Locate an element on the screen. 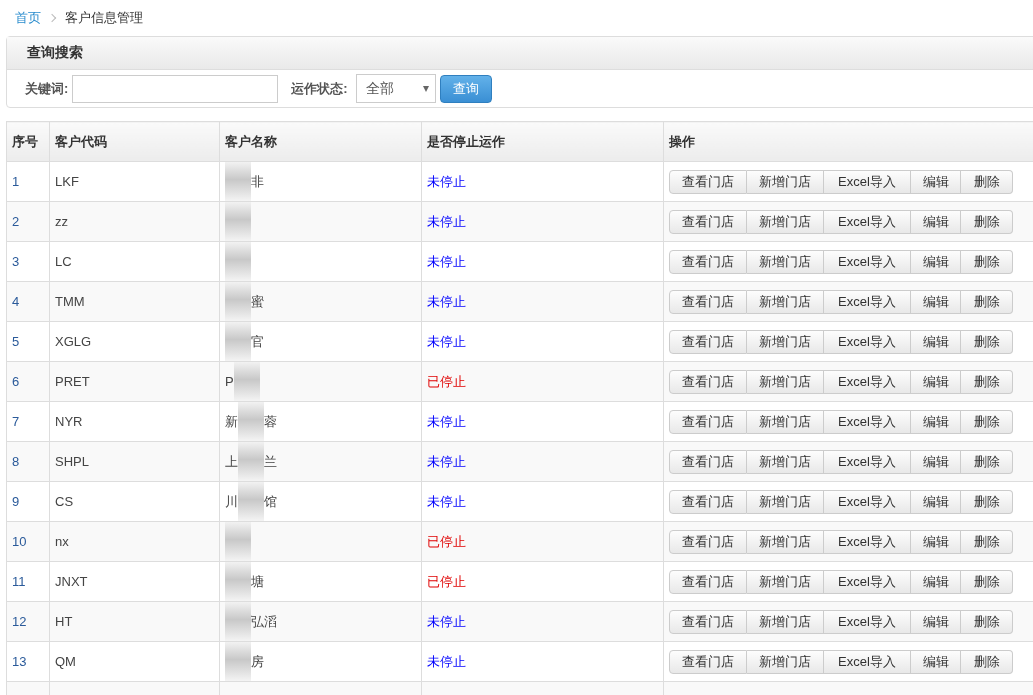  table-cell: 9 is located at coordinates (28, 501).